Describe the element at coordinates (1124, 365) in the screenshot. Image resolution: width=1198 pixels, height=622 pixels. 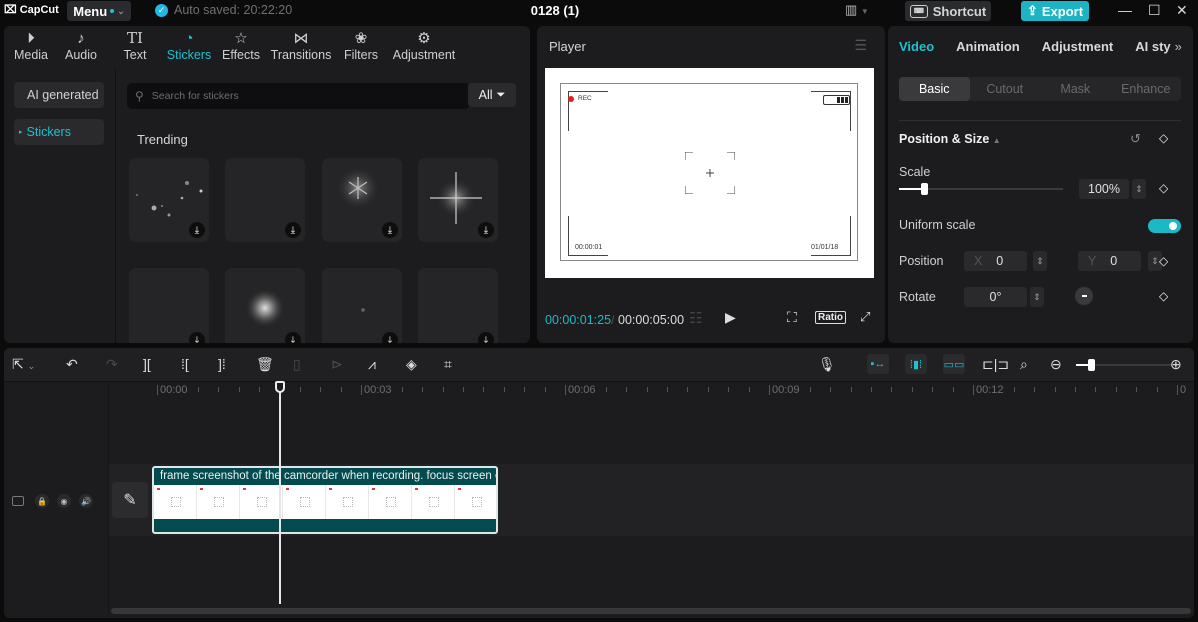
I see `timeline-zoom-slider` at that location.